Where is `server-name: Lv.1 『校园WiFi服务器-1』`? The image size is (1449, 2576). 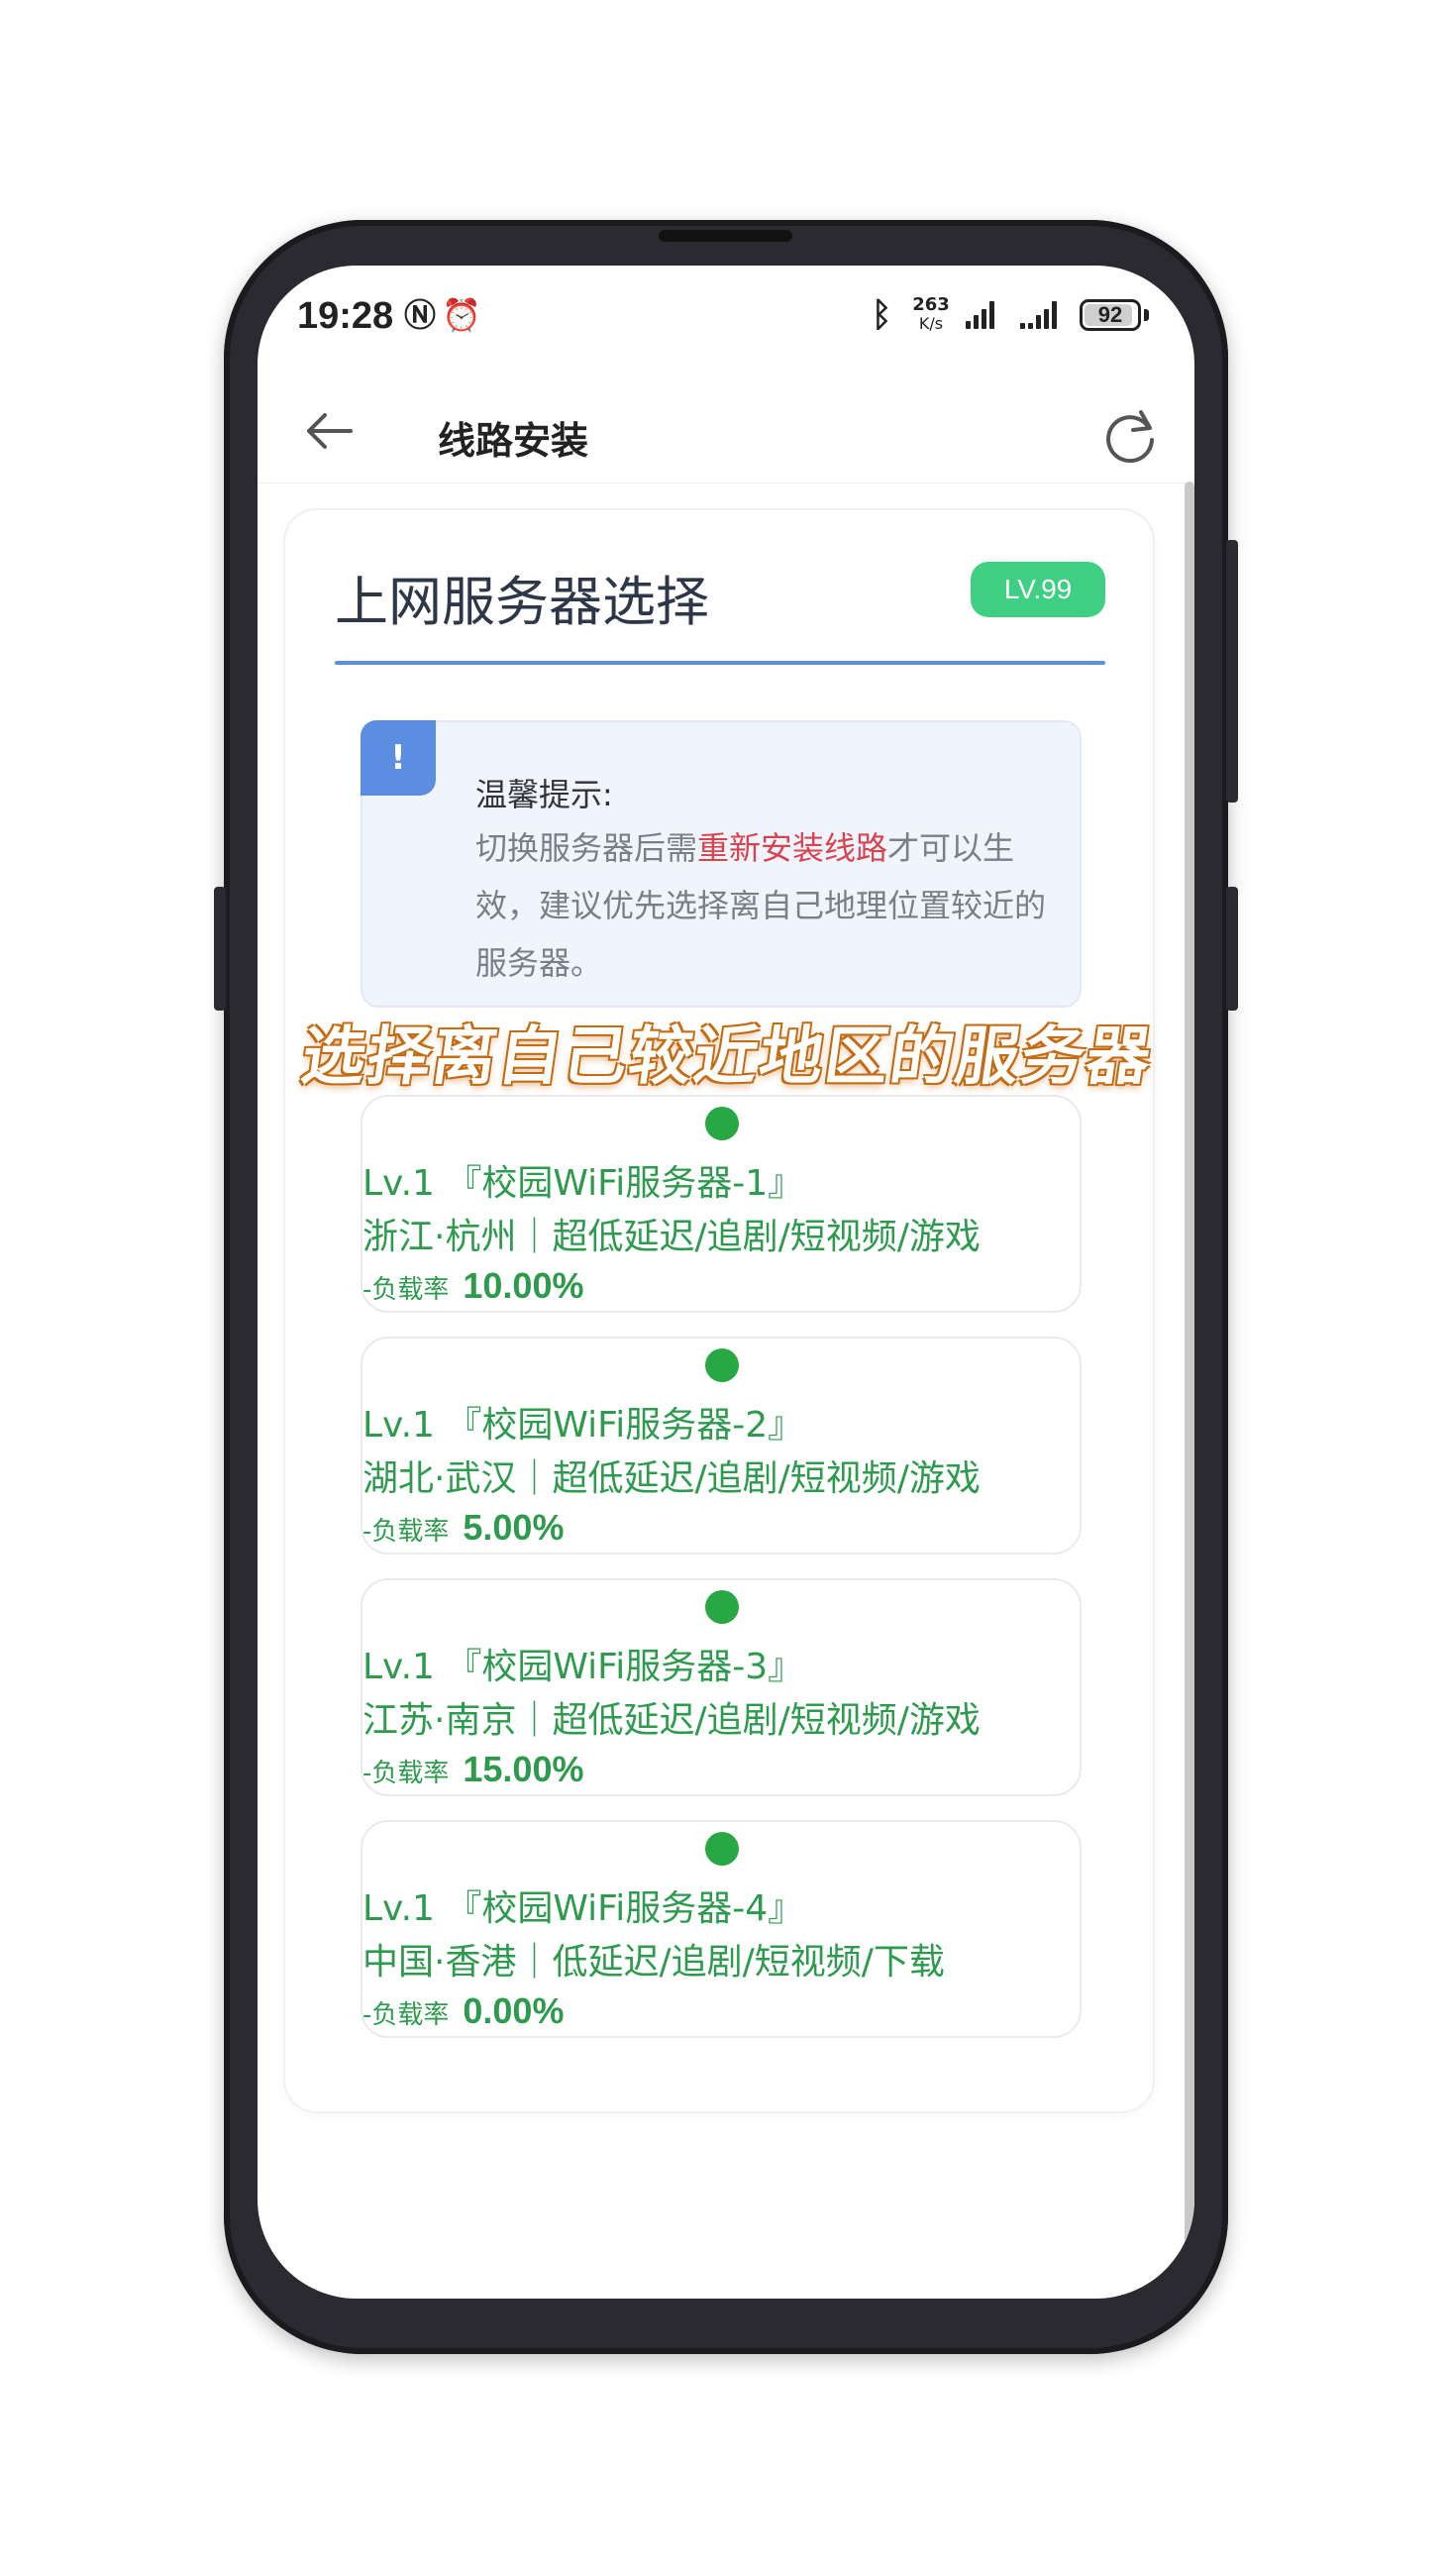 server-name: Lv.1 『校园WiFi服务器-1』 is located at coordinates (583, 1183).